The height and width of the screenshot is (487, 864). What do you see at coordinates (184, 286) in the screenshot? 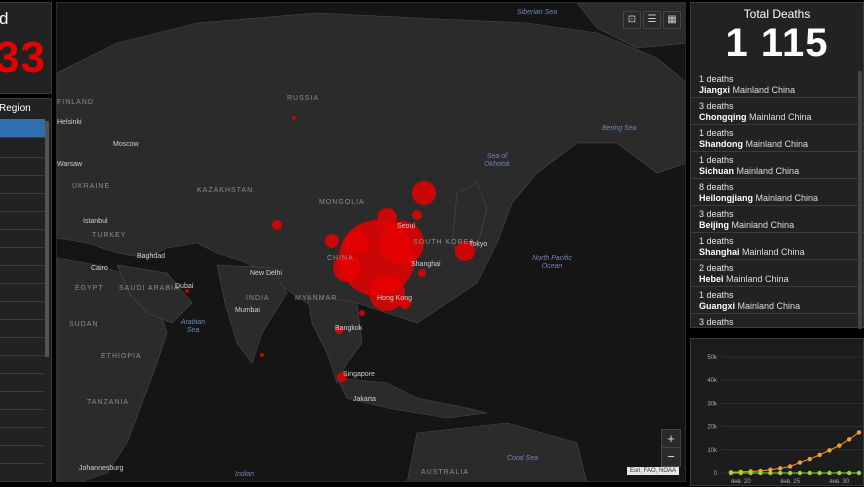
I see `label-dubai: Dubai` at bounding box center [184, 286].